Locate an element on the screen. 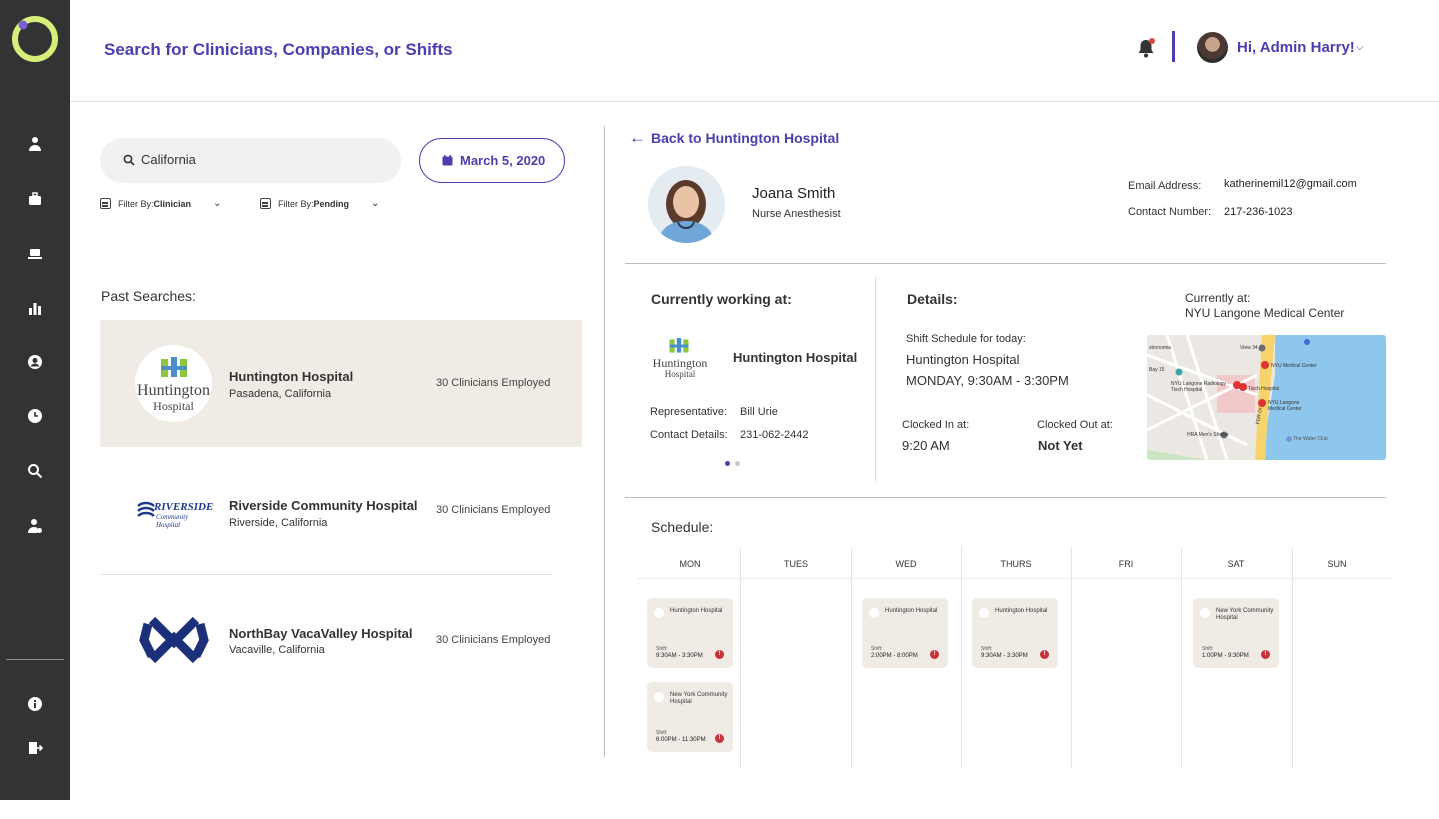 Image resolution: width=1439 pixels, height=819 pixels. profile-photo is located at coordinates (686, 204).